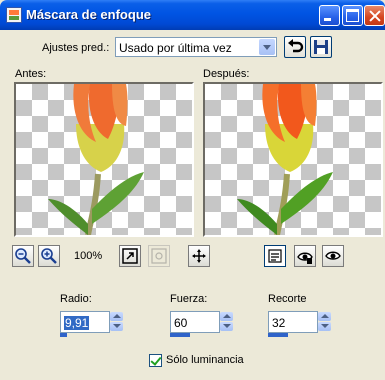 The image size is (385, 380). I want to click on luminance-label: Sólo luminancia, so click(205, 360).